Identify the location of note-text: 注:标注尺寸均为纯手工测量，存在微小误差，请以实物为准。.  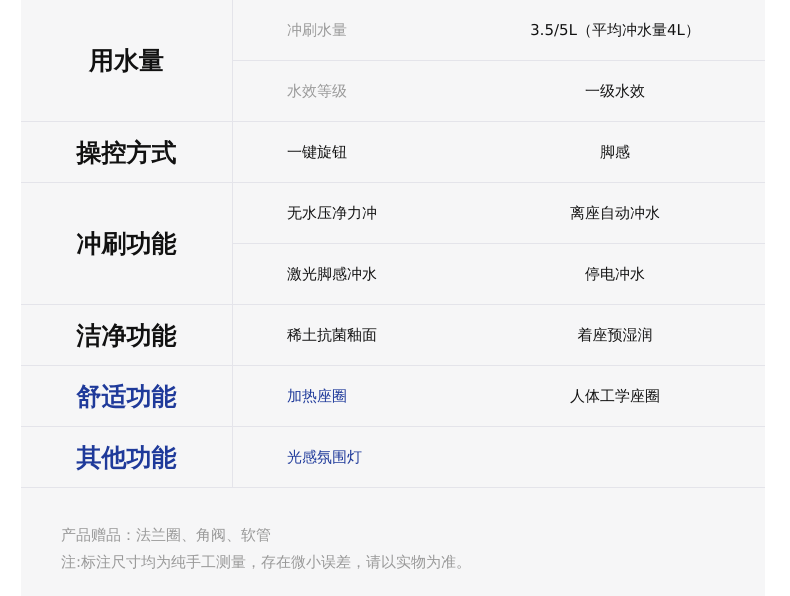
(266, 562).